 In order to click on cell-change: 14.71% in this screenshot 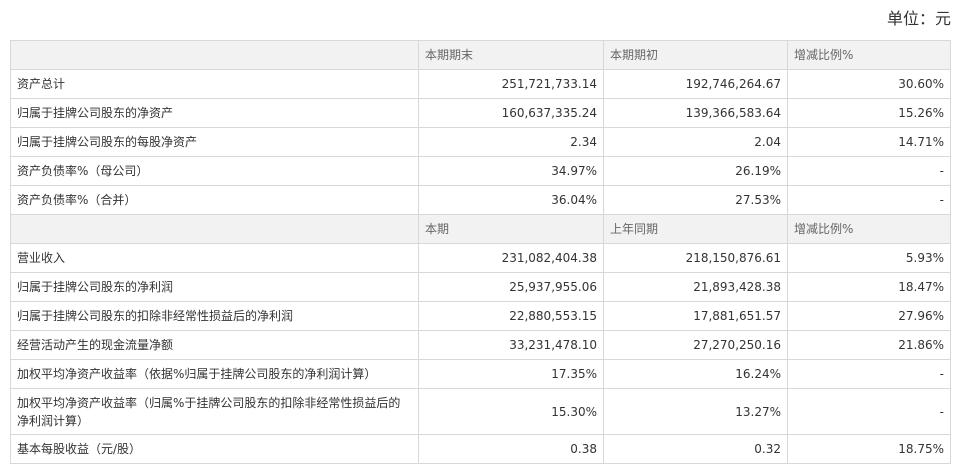, I will do `click(869, 142)`.